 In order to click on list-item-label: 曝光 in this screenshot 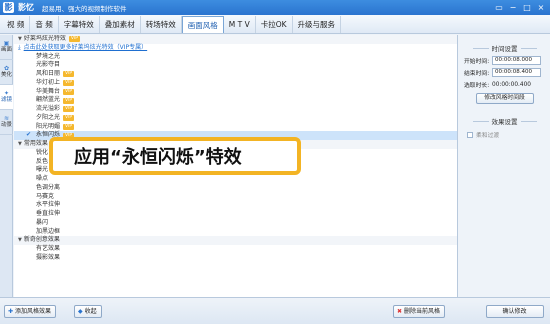, I will do `click(42, 170)`.